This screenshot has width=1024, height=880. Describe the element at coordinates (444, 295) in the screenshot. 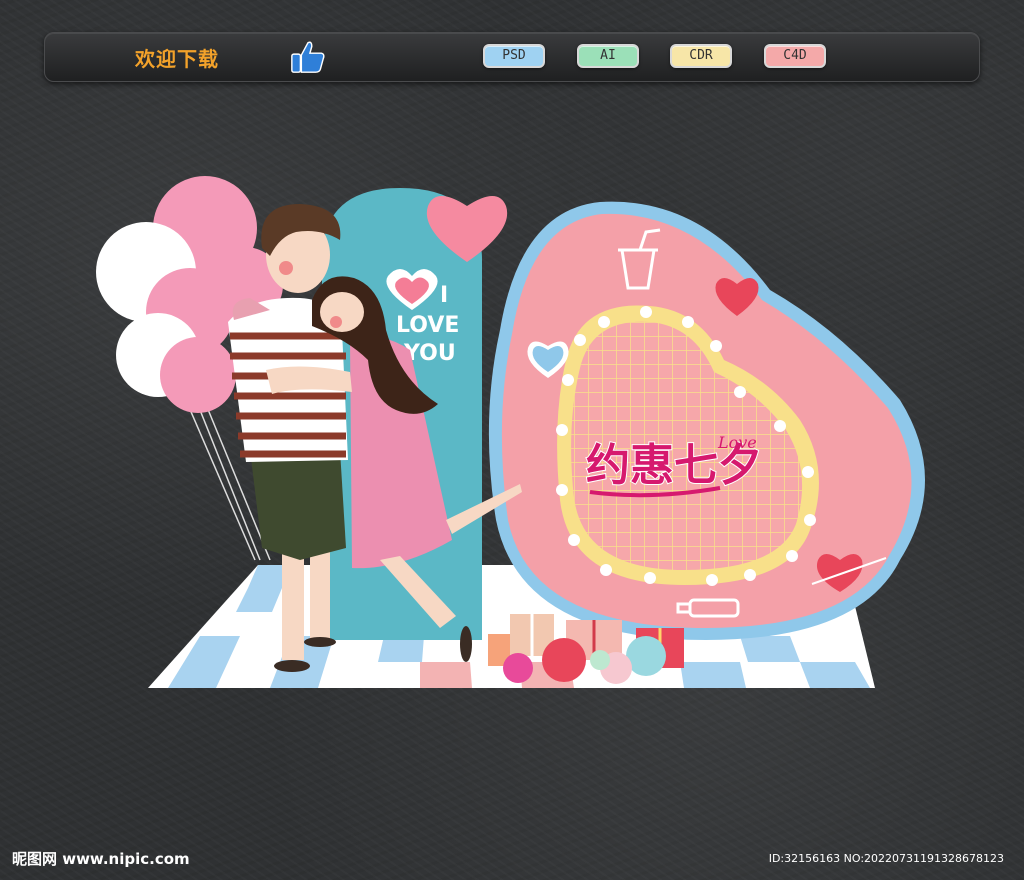

I see `arch-text-i: I` at that location.